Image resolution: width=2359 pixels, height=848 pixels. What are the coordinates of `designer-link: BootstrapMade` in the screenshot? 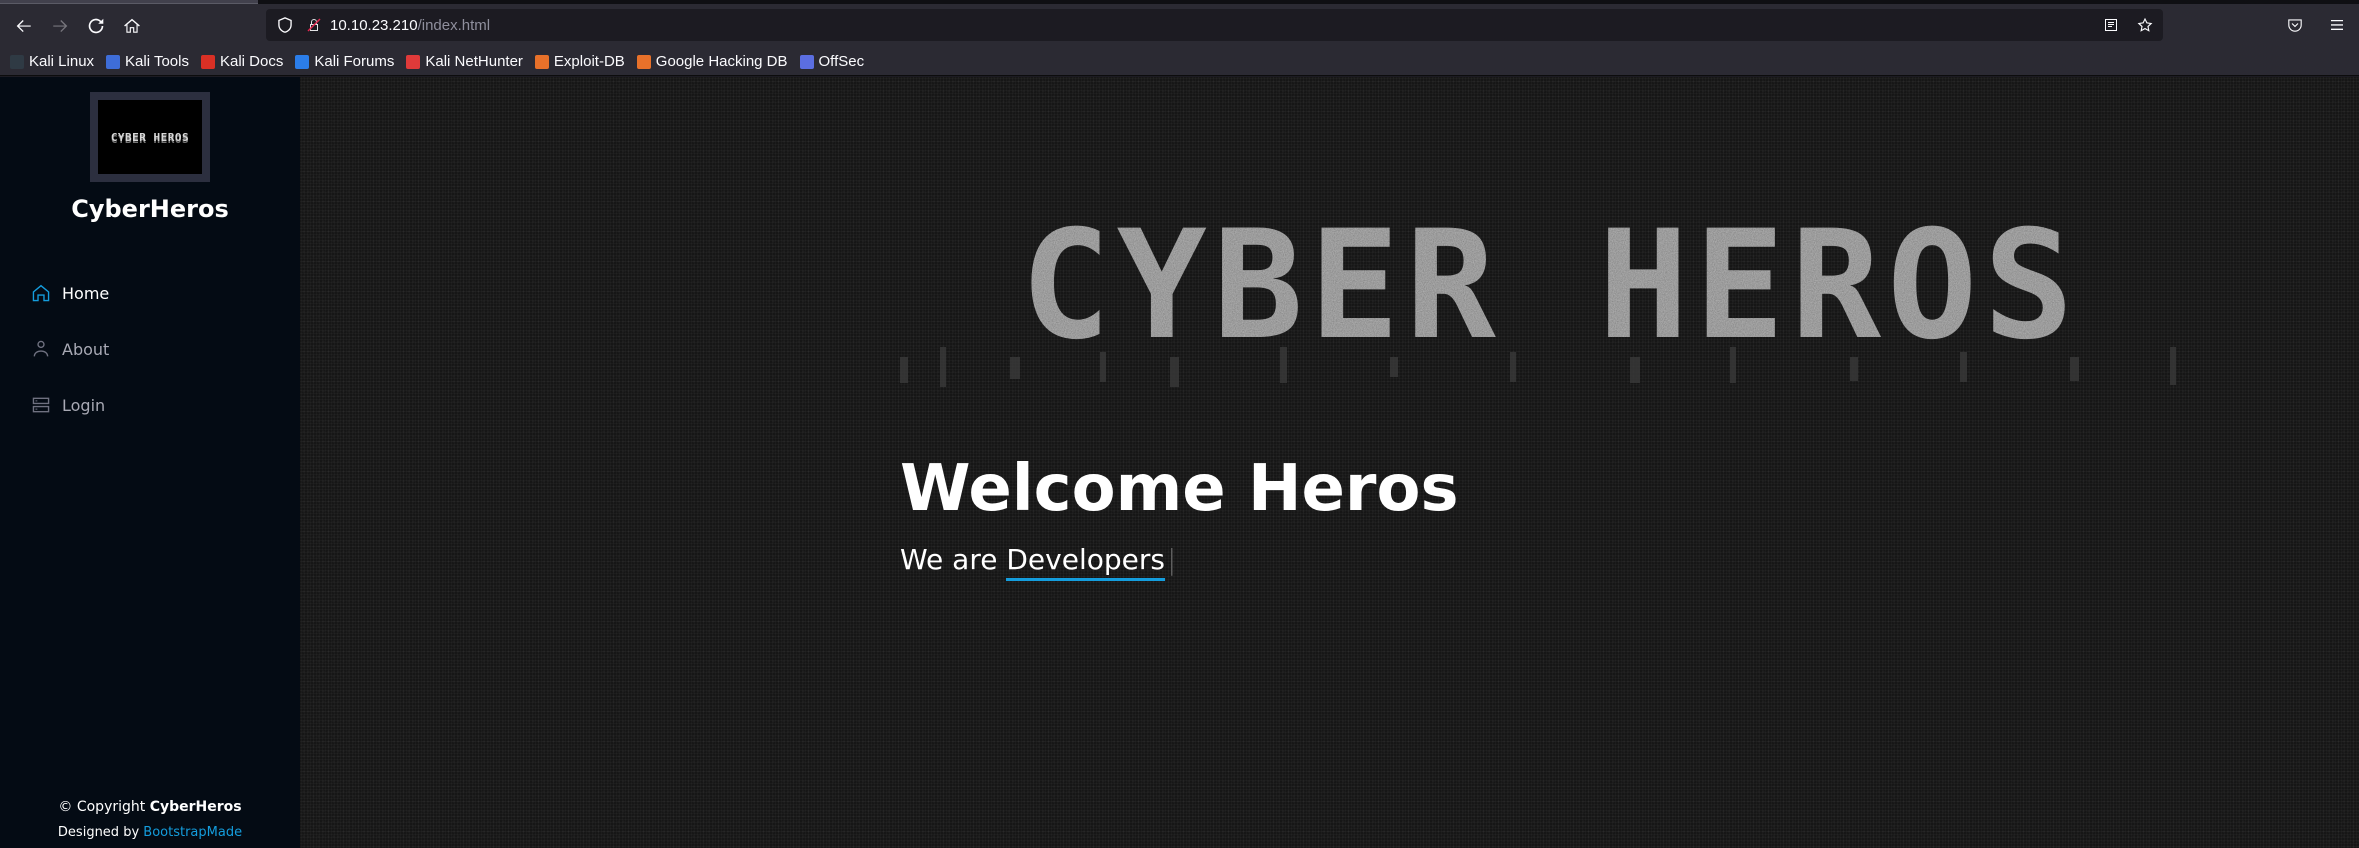 It's located at (192, 832).